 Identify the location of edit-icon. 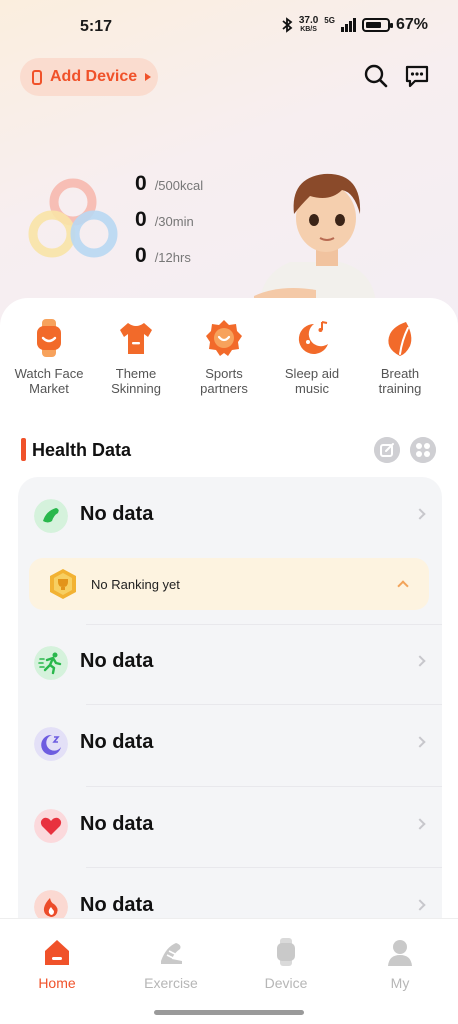
(387, 450).